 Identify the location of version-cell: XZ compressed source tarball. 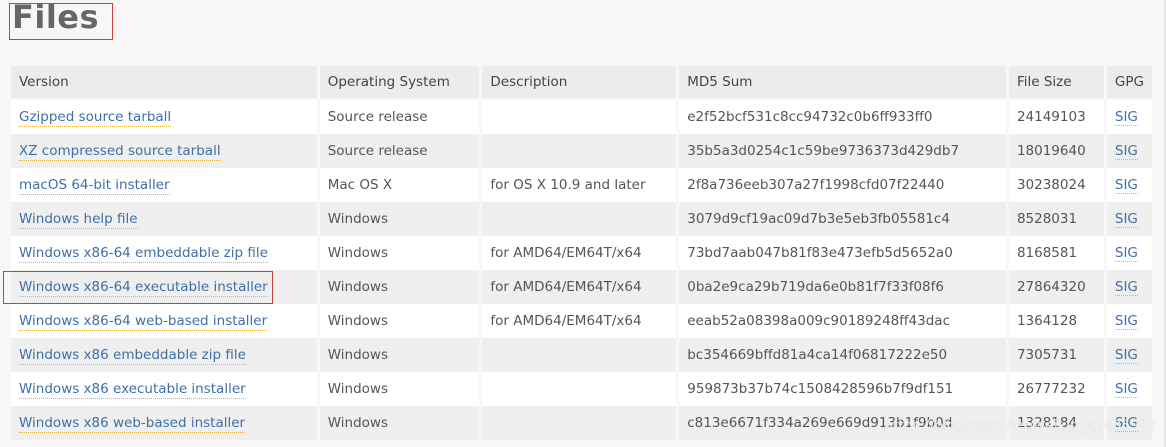
(165, 151).